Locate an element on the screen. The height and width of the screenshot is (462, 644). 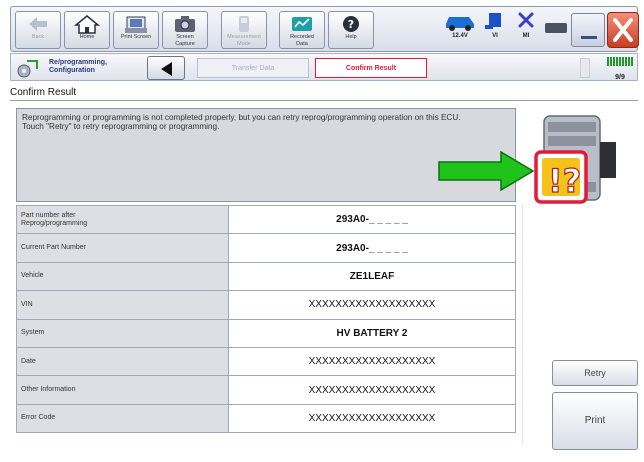
row-label: Part number after Reprog/programming is located at coordinates (122, 219).